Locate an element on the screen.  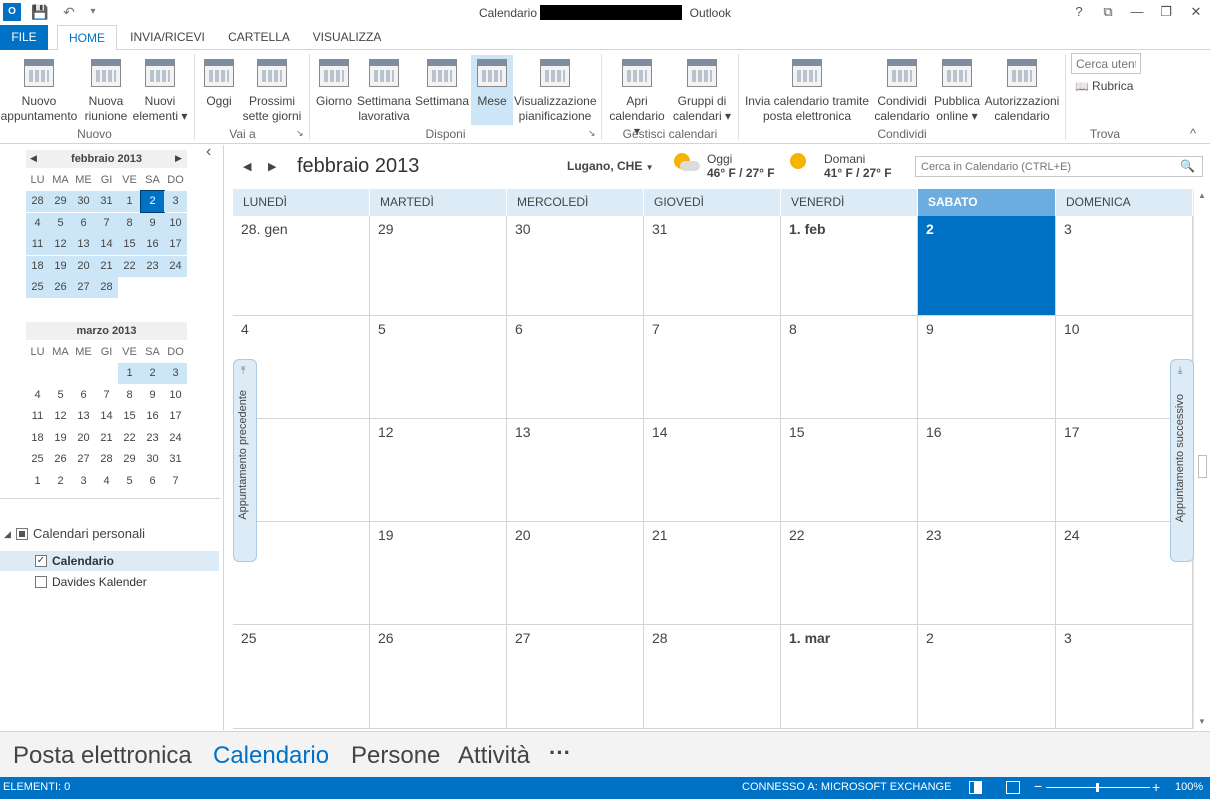
month-view-button: Mese is located at coordinates (492, 90).